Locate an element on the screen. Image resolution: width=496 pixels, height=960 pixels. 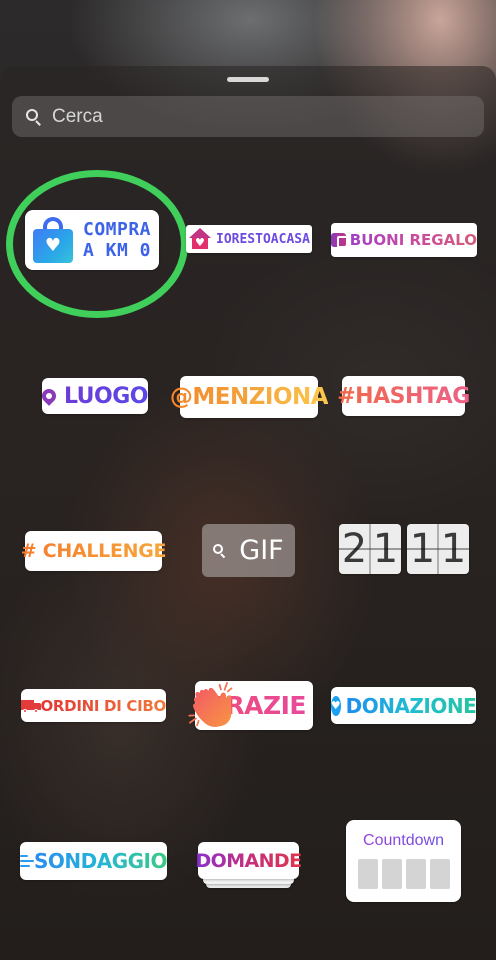
search-bar is located at coordinates (248, 116).